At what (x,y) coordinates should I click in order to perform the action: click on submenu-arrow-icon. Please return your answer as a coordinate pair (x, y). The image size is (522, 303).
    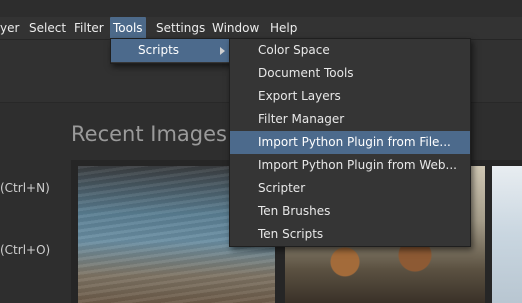
    Looking at the image, I should click on (222, 51).